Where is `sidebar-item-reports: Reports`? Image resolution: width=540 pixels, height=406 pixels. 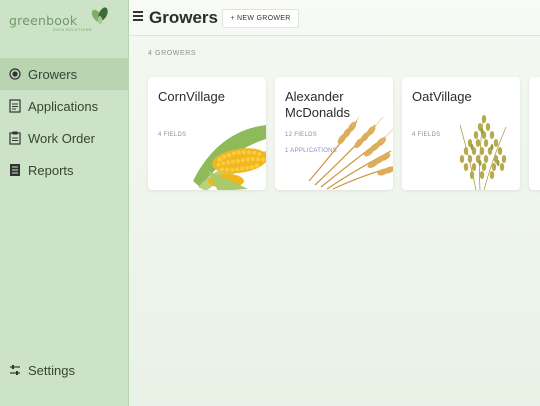
sidebar-item-reports: Reports is located at coordinates (64, 170).